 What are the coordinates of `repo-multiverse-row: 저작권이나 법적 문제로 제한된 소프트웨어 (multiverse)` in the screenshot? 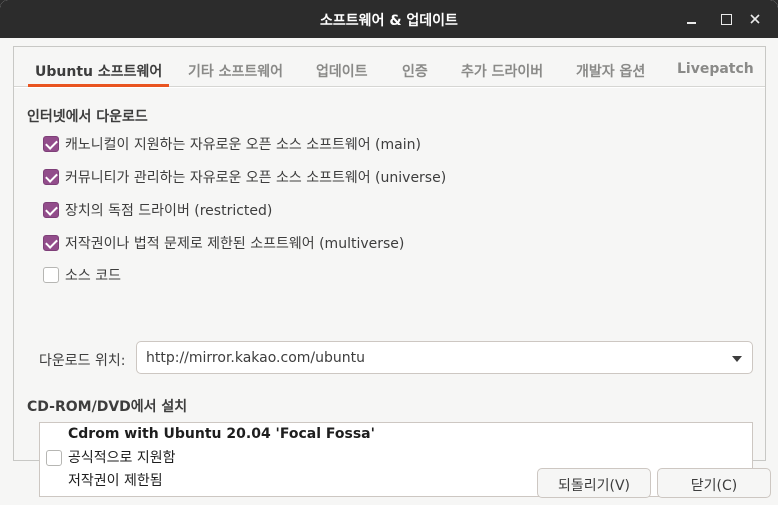 It's located at (223, 243).